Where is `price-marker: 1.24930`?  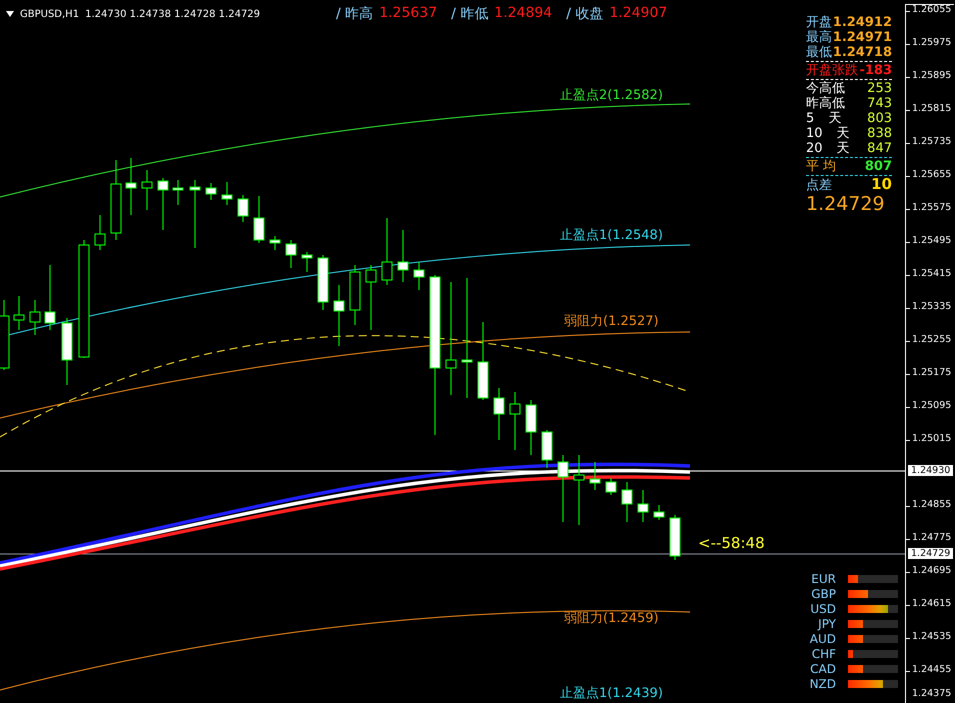
price-marker: 1.24930 is located at coordinates (931, 470).